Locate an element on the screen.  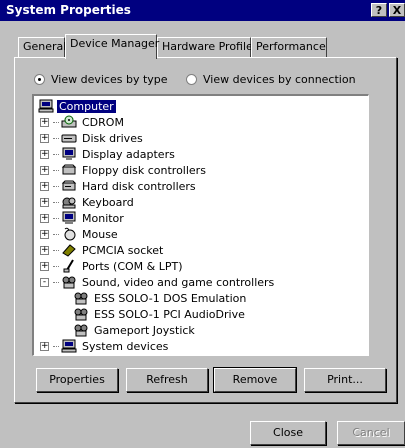
tree-item-pcmcia-socket: + PCMCIA socket is located at coordinates (102, 250).